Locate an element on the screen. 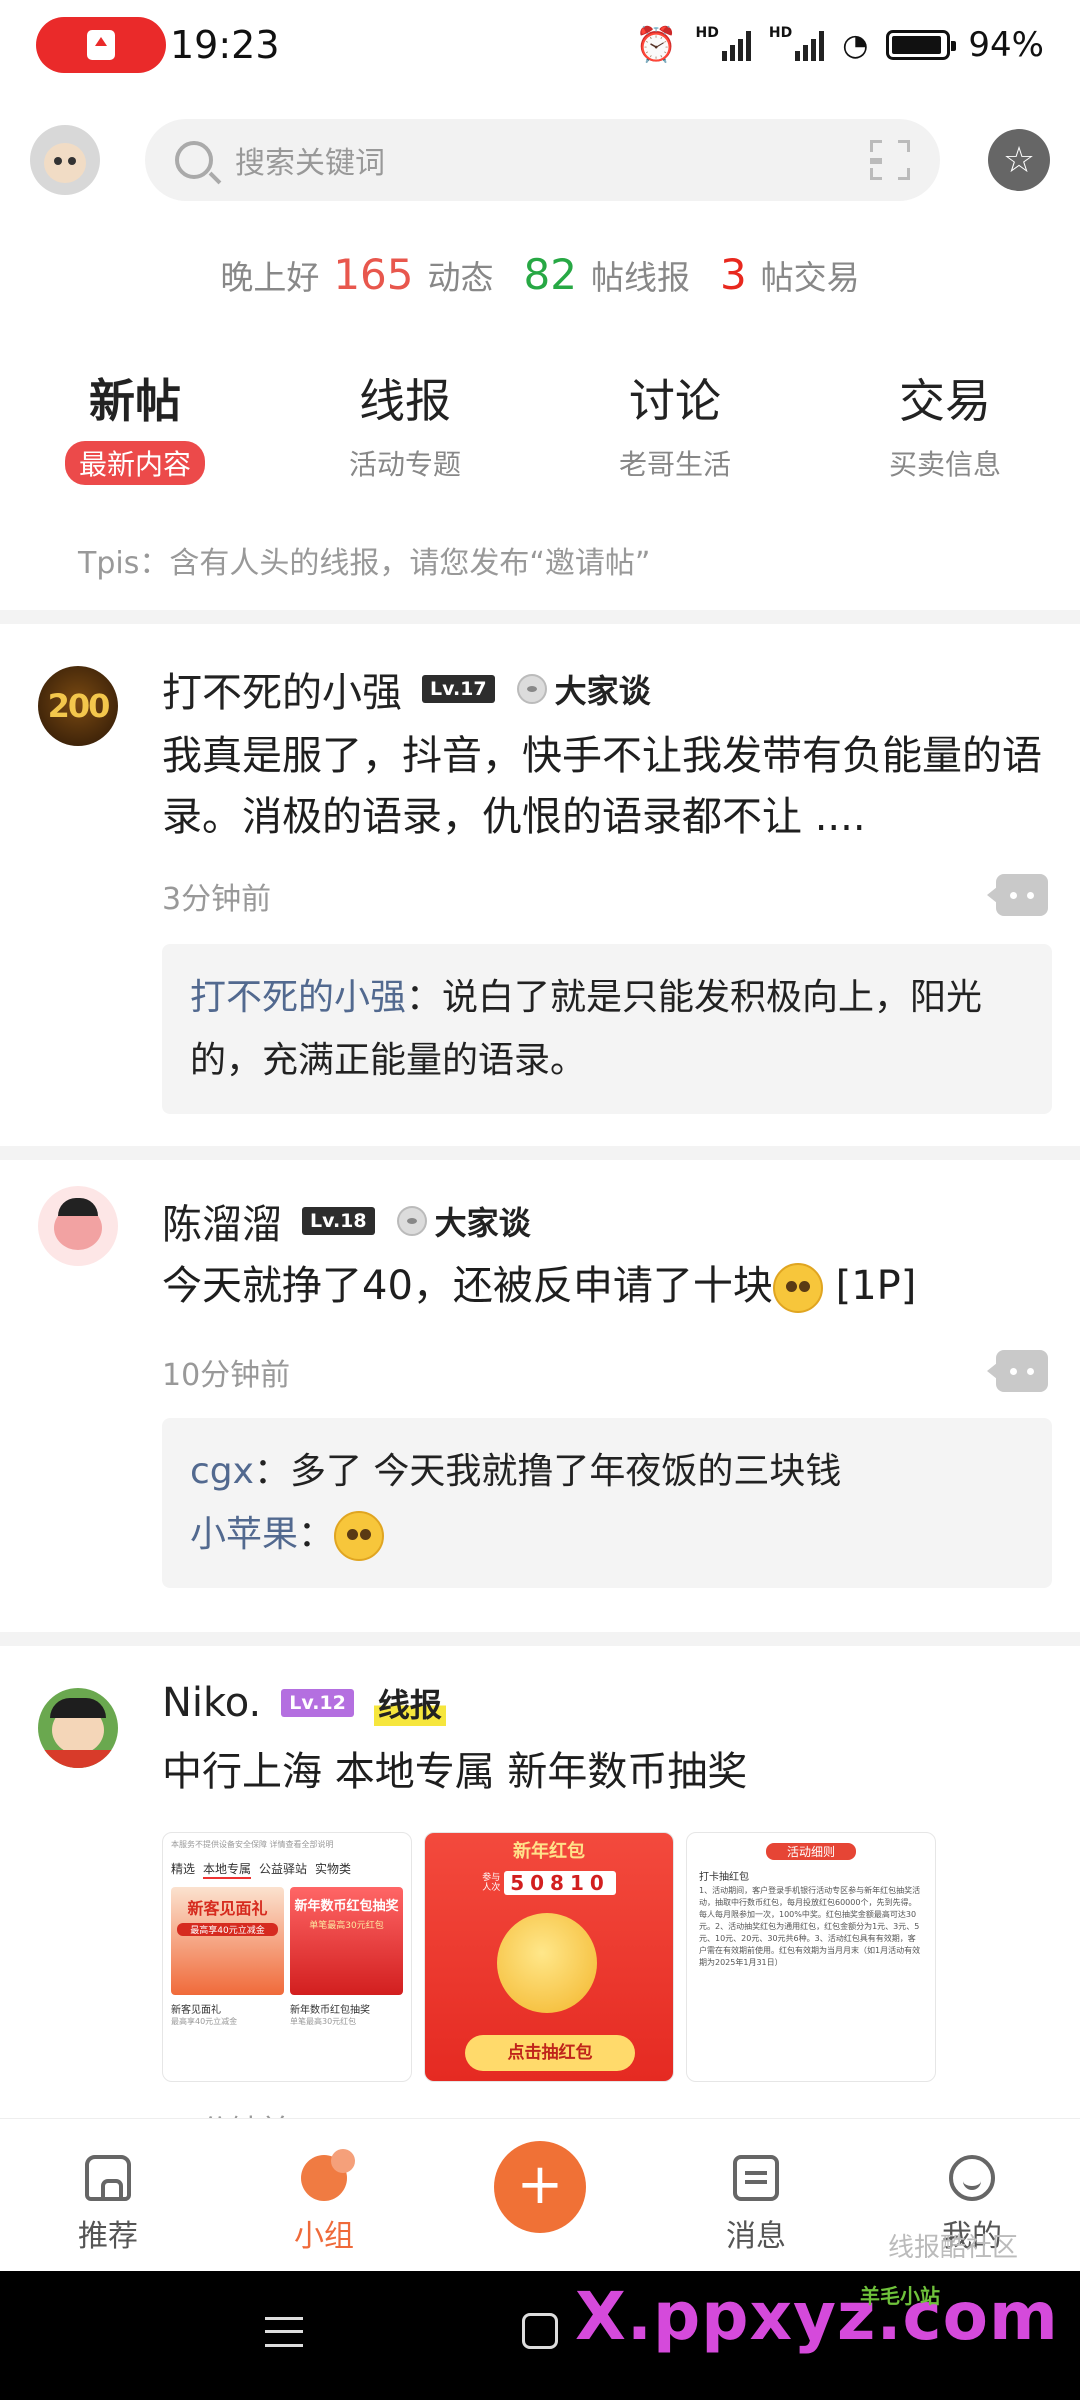 The height and width of the screenshot is (2400, 1080). topic-label: 线报 is located at coordinates (409, 1703).